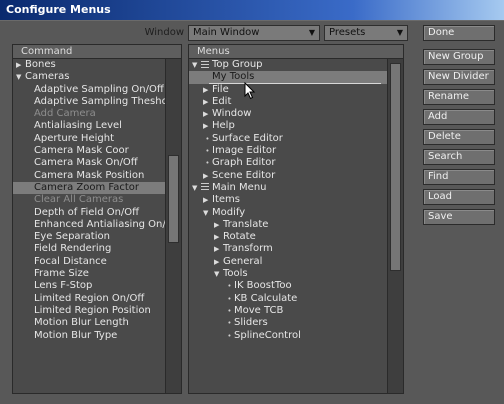  I want to click on presets-dropdown: Presets ▼, so click(366, 33).